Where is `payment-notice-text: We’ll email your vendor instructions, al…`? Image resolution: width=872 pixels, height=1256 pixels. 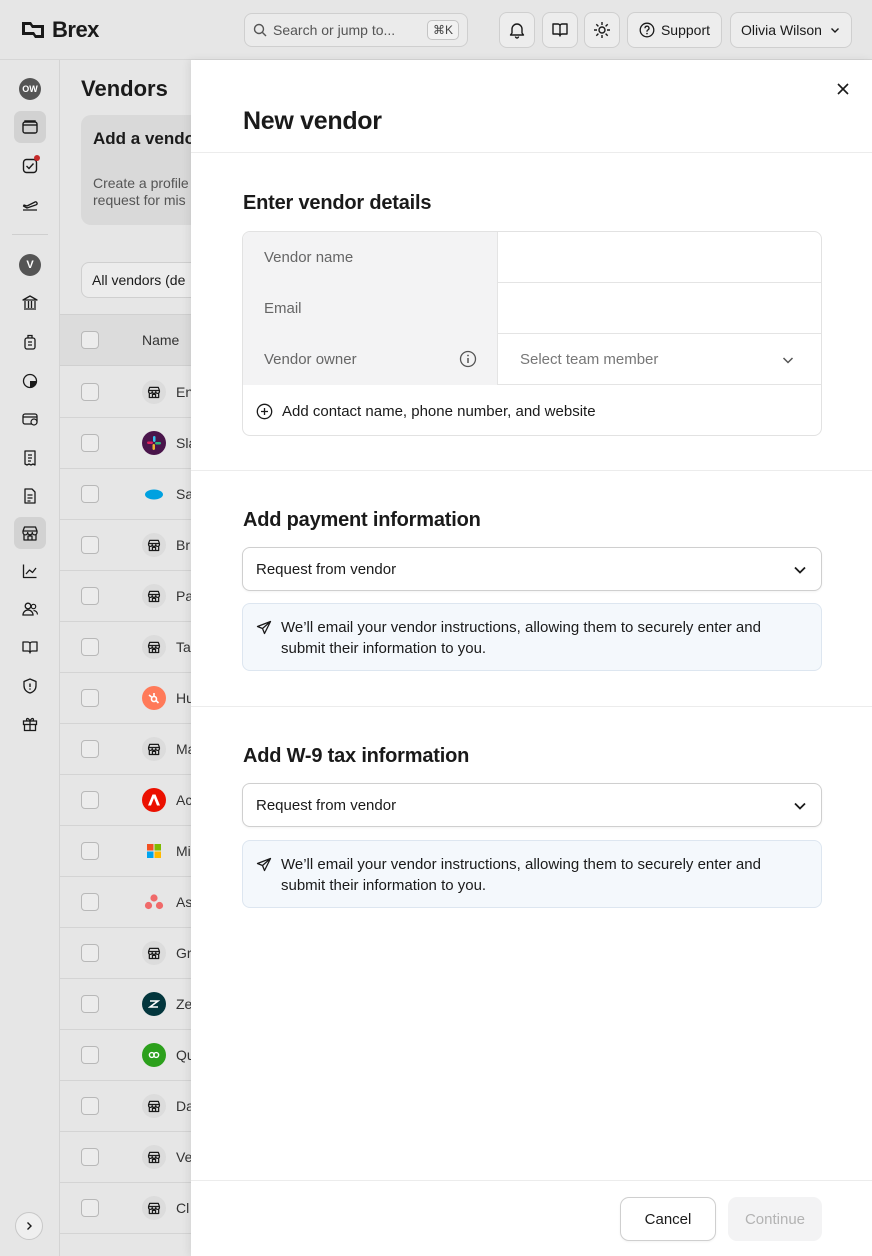 payment-notice-text: We’ll email your vendor instructions, al… is located at coordinates (521, 638).